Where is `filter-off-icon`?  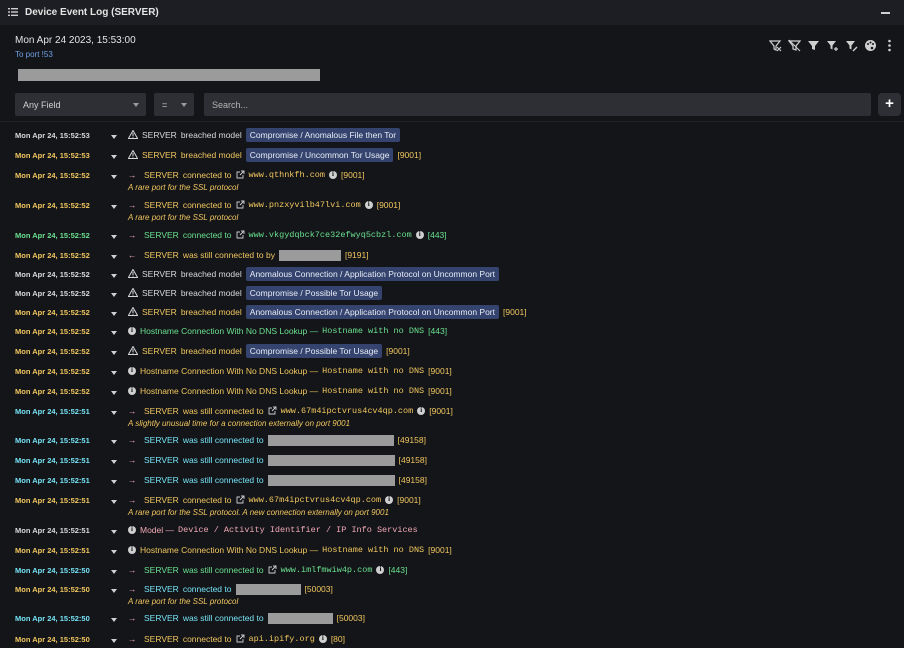
filter-off-icon is located at coordinates (794, 45).